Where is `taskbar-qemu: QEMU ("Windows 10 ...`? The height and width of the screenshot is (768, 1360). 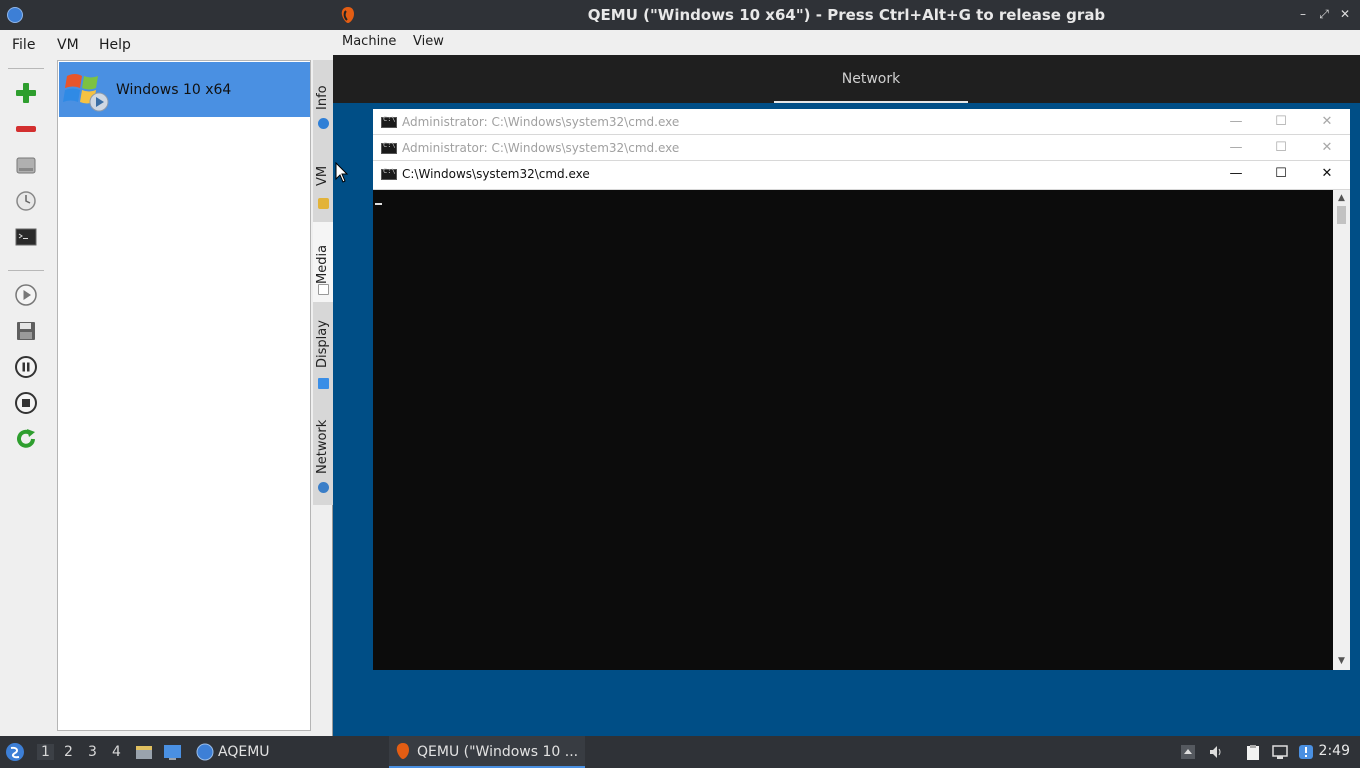
taskbar-qemu: QEMU ("Windows 10 ... is located at coordinates (487, 752).